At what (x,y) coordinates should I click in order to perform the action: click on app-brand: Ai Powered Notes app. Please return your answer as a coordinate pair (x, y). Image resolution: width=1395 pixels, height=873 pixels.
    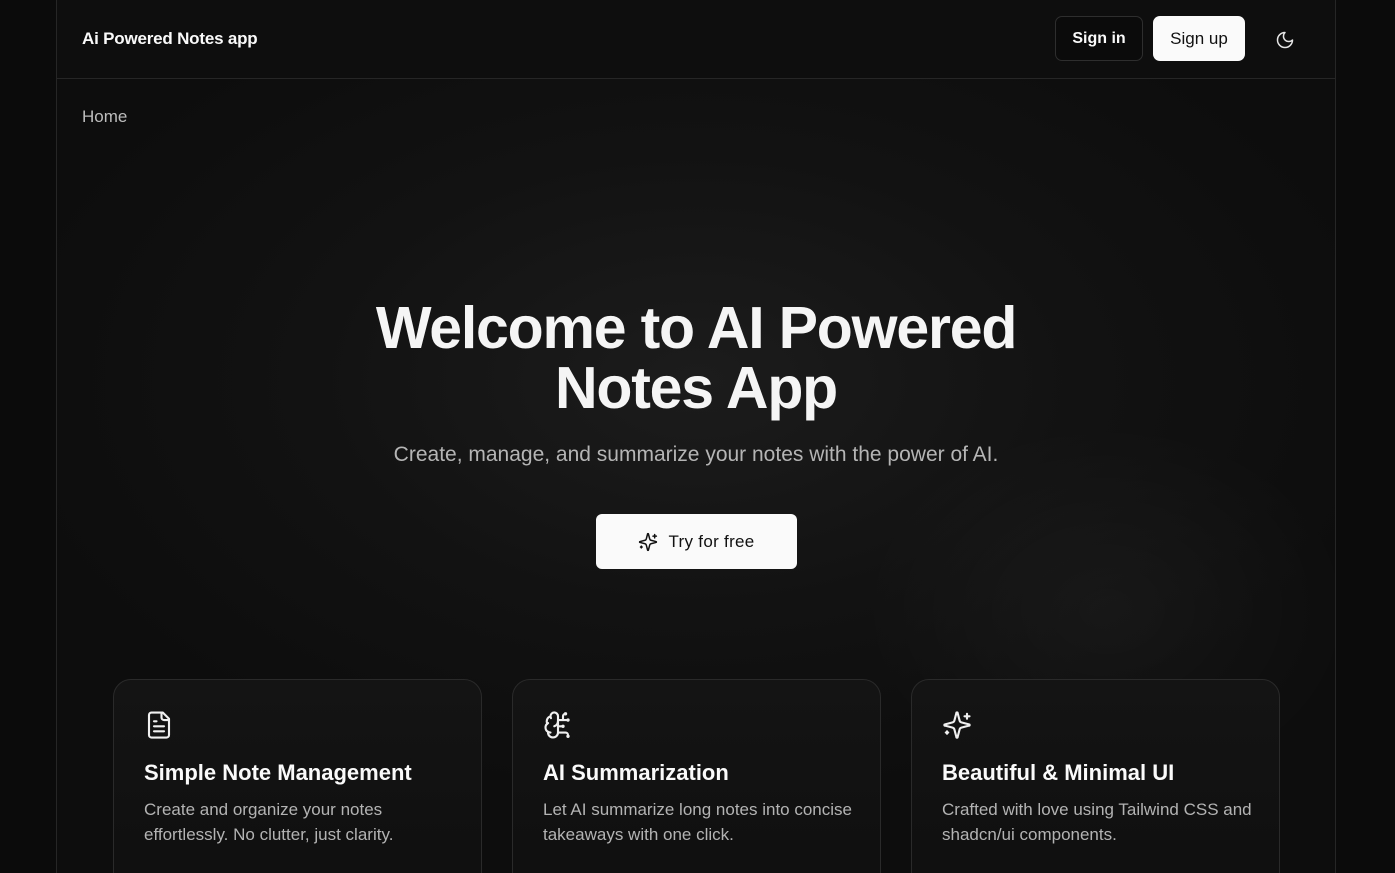
    Looking at the image, I should click on (170, 39).